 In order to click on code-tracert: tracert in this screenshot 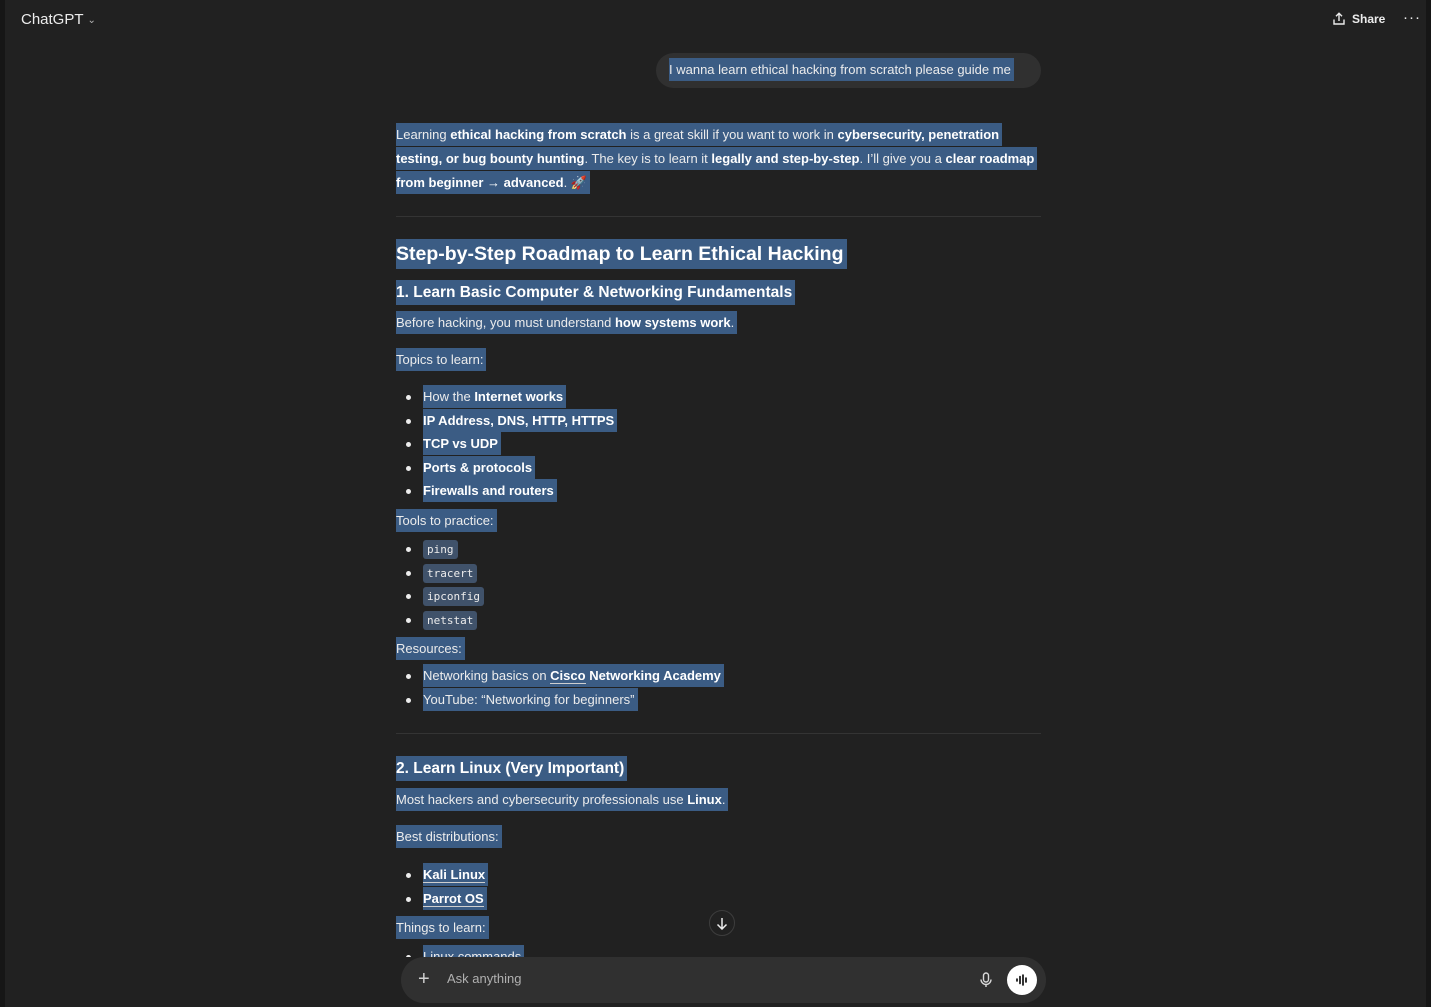, I will do `click(450, 573)`.